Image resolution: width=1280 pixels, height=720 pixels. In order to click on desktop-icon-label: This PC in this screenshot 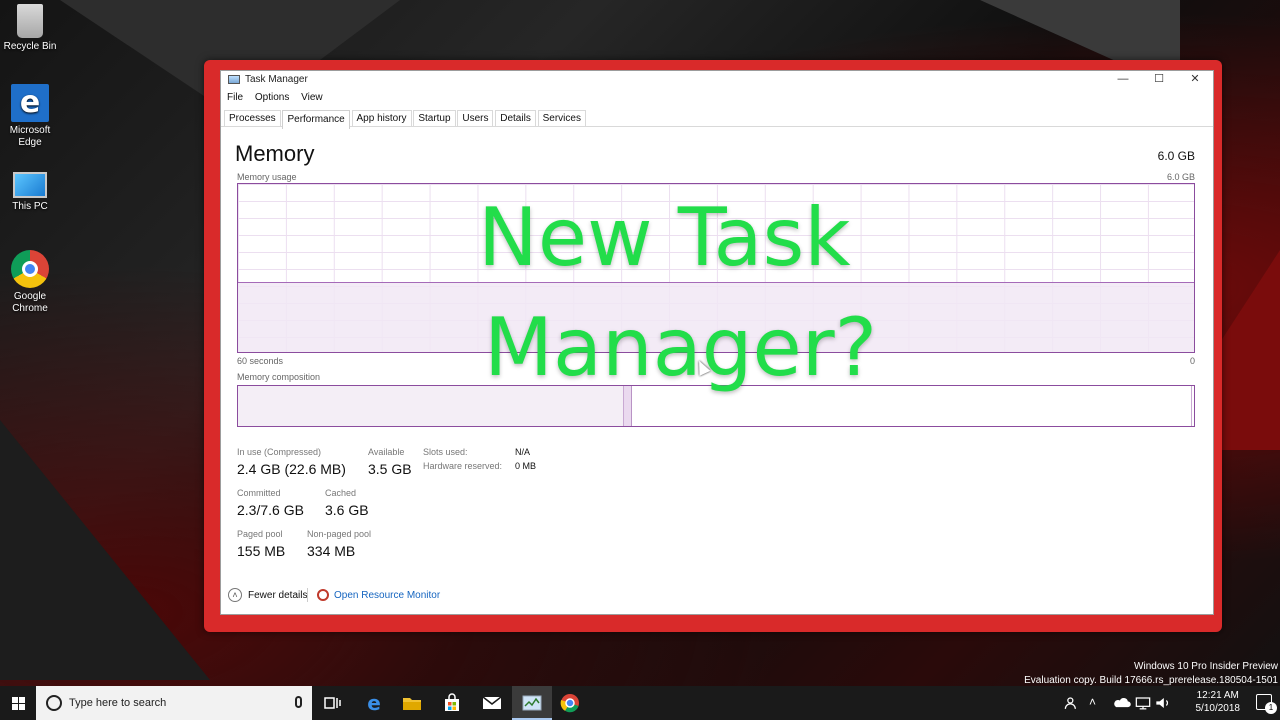, I will do `click(30, 206)`.